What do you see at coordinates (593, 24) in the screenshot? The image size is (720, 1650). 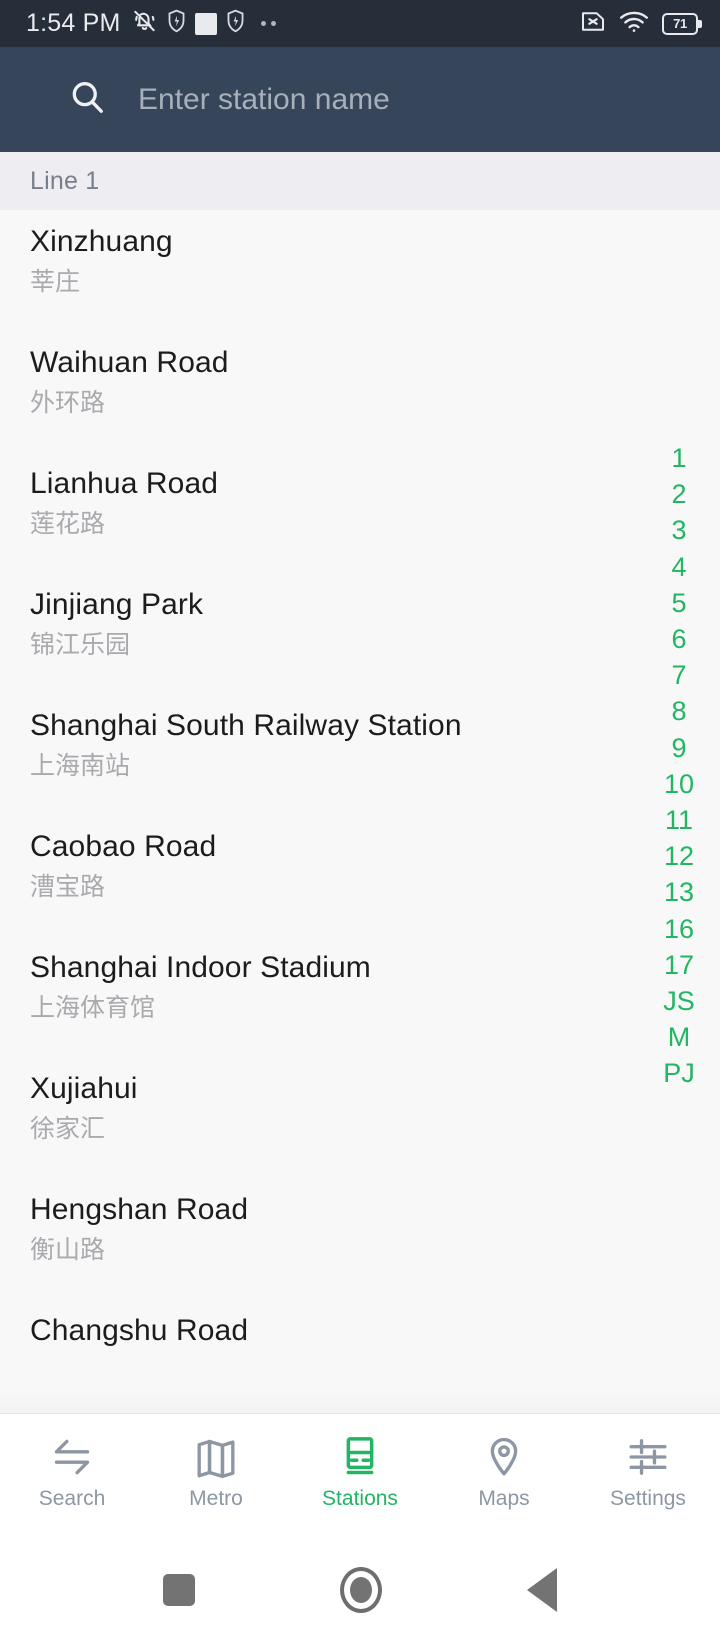 I see `sim-card-missing-icon` at bounding box center [593, 24].